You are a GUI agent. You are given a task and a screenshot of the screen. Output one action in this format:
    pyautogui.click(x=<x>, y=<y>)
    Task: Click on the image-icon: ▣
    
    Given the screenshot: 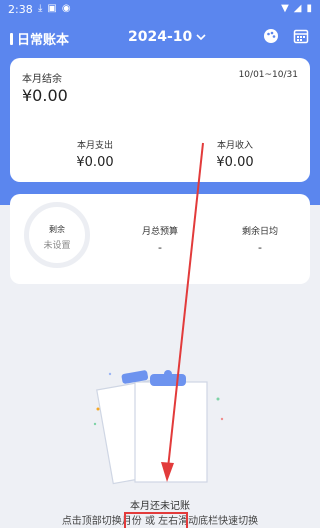 What is the action you would take?
    pyautogui.click(x=52, y=8)
    